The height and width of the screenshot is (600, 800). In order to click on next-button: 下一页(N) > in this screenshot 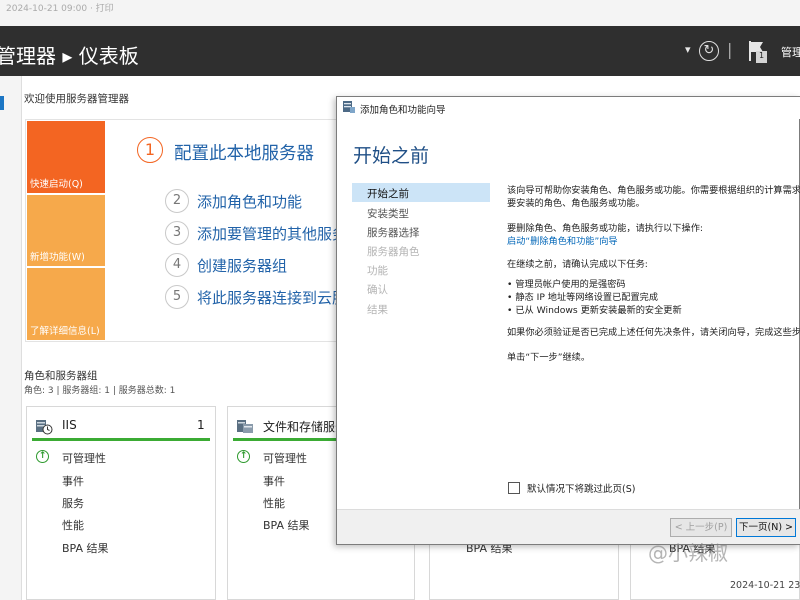, I will do `click(766, 527)`.